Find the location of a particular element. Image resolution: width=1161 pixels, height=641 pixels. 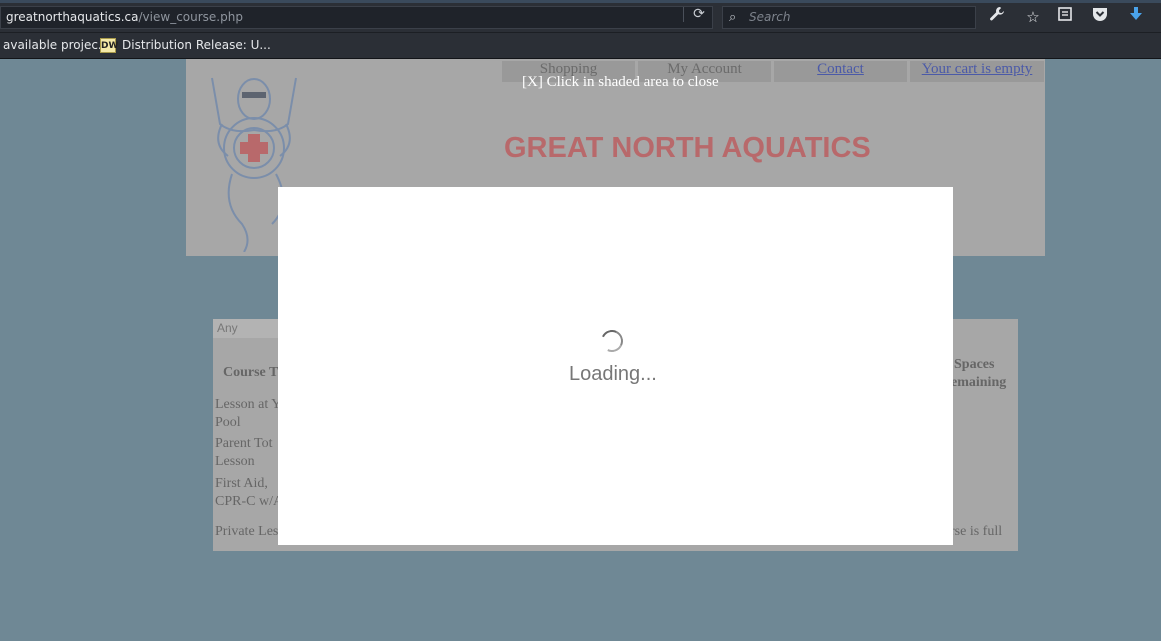

reading-list-icon is located at coordinates (1065, 17).